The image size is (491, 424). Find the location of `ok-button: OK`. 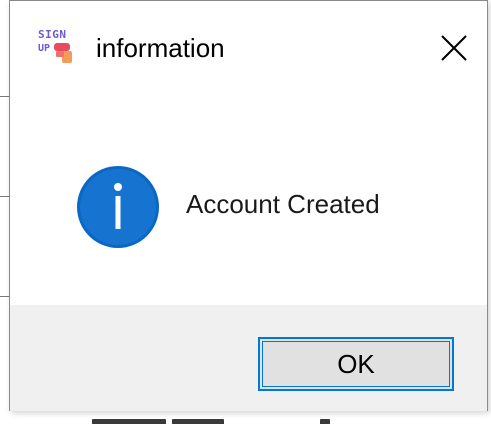

ok-button: OK is located at coordinates (356, 364).